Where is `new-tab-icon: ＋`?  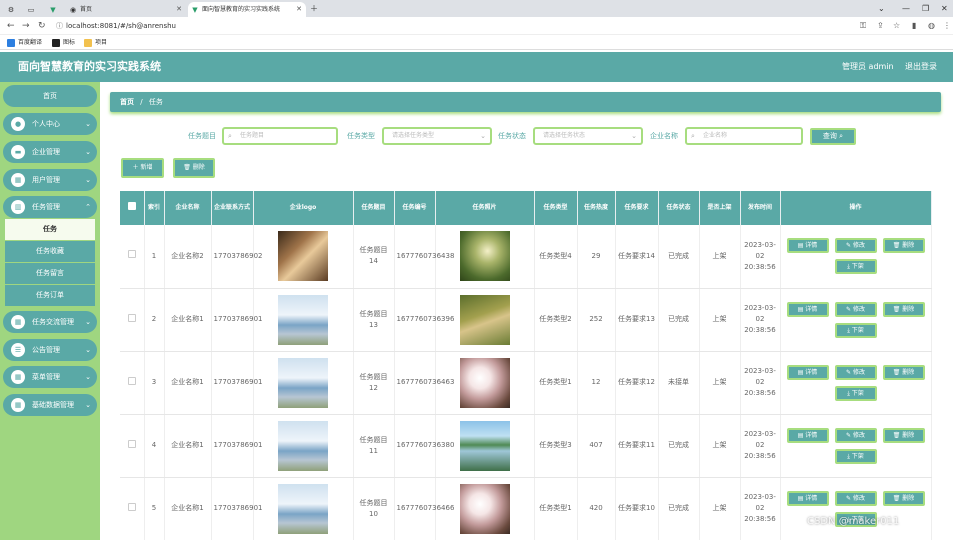
new-tab-icon: ＋ is located at coordinates (314, 8).